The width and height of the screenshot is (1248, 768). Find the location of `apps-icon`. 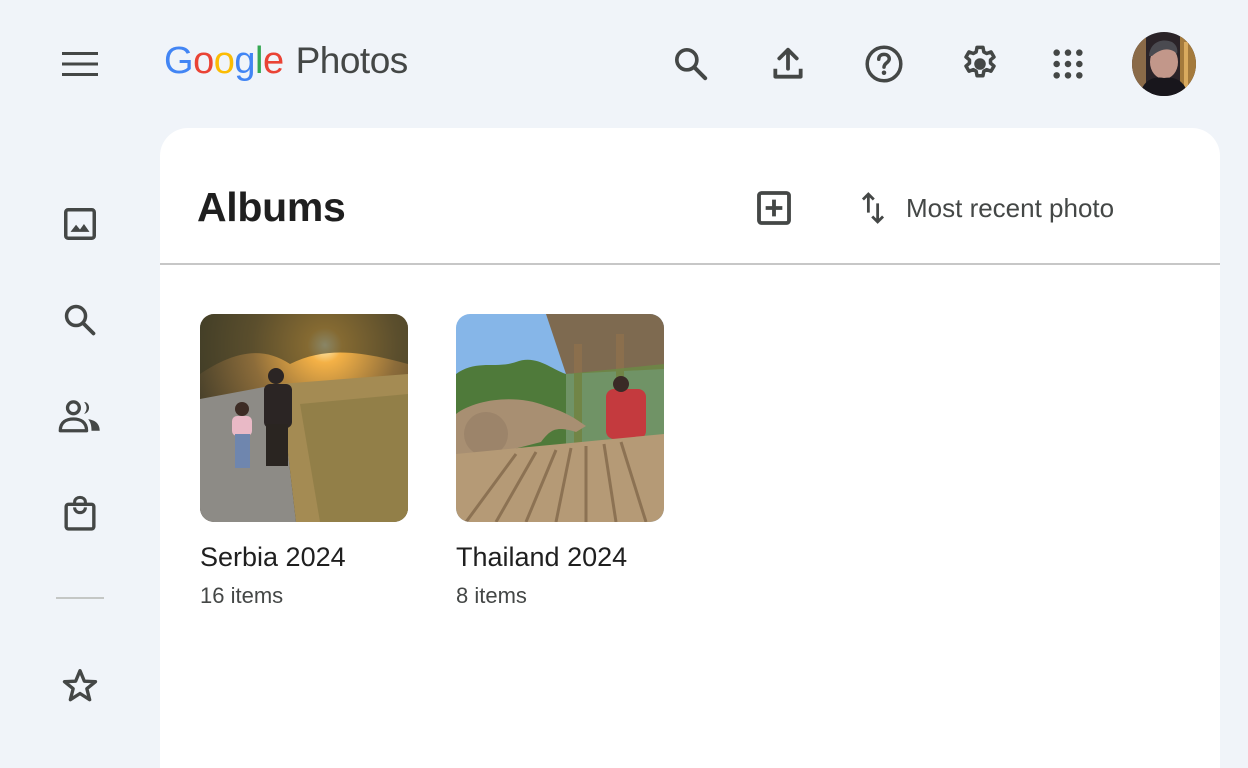

apps-icon is located at coordinates (1068, 64).